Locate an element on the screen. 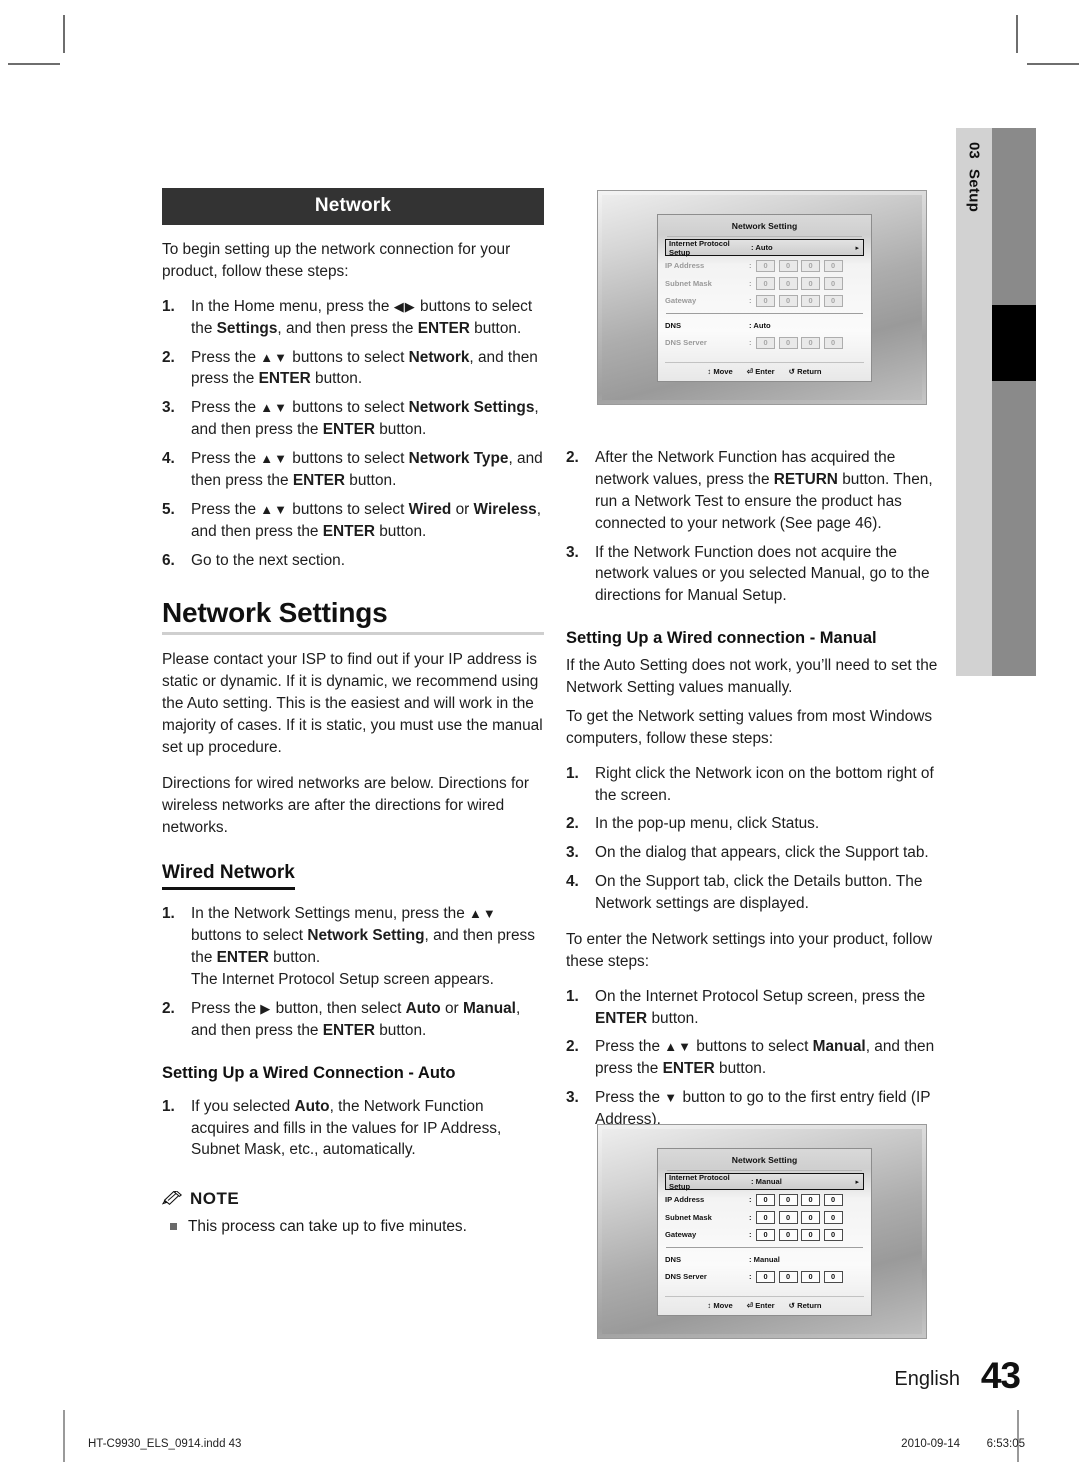 This screenshot has height=1479, width=1080. step-number: 2. is located at coordinates (572, 457).